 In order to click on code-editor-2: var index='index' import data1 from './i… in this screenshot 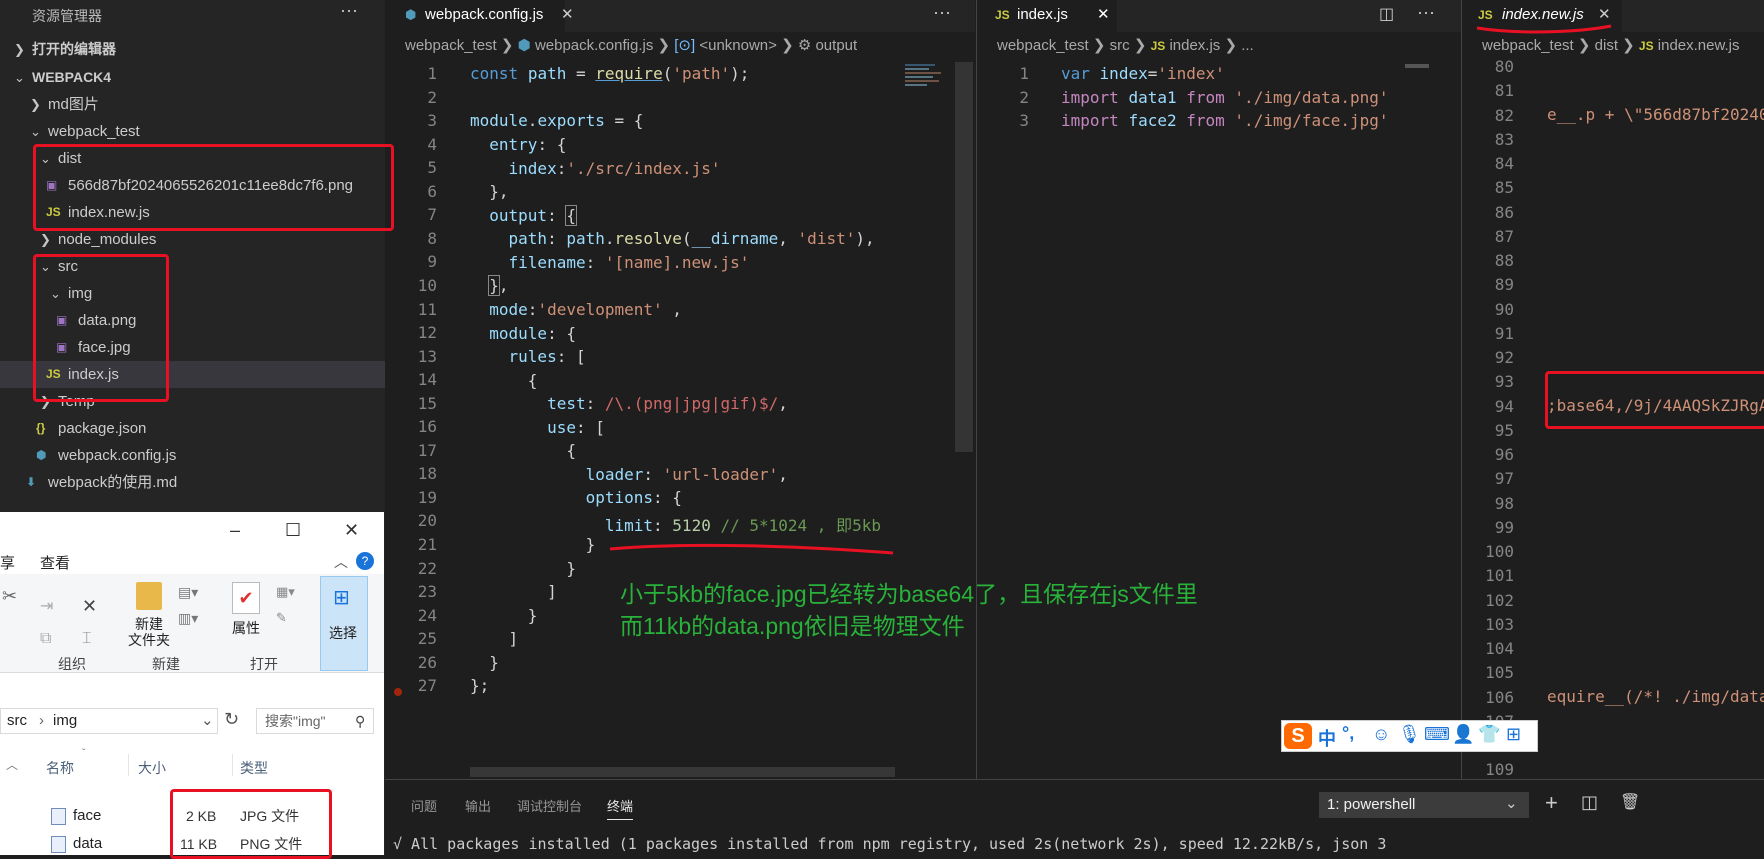, I will do `click(1226, 104)`.